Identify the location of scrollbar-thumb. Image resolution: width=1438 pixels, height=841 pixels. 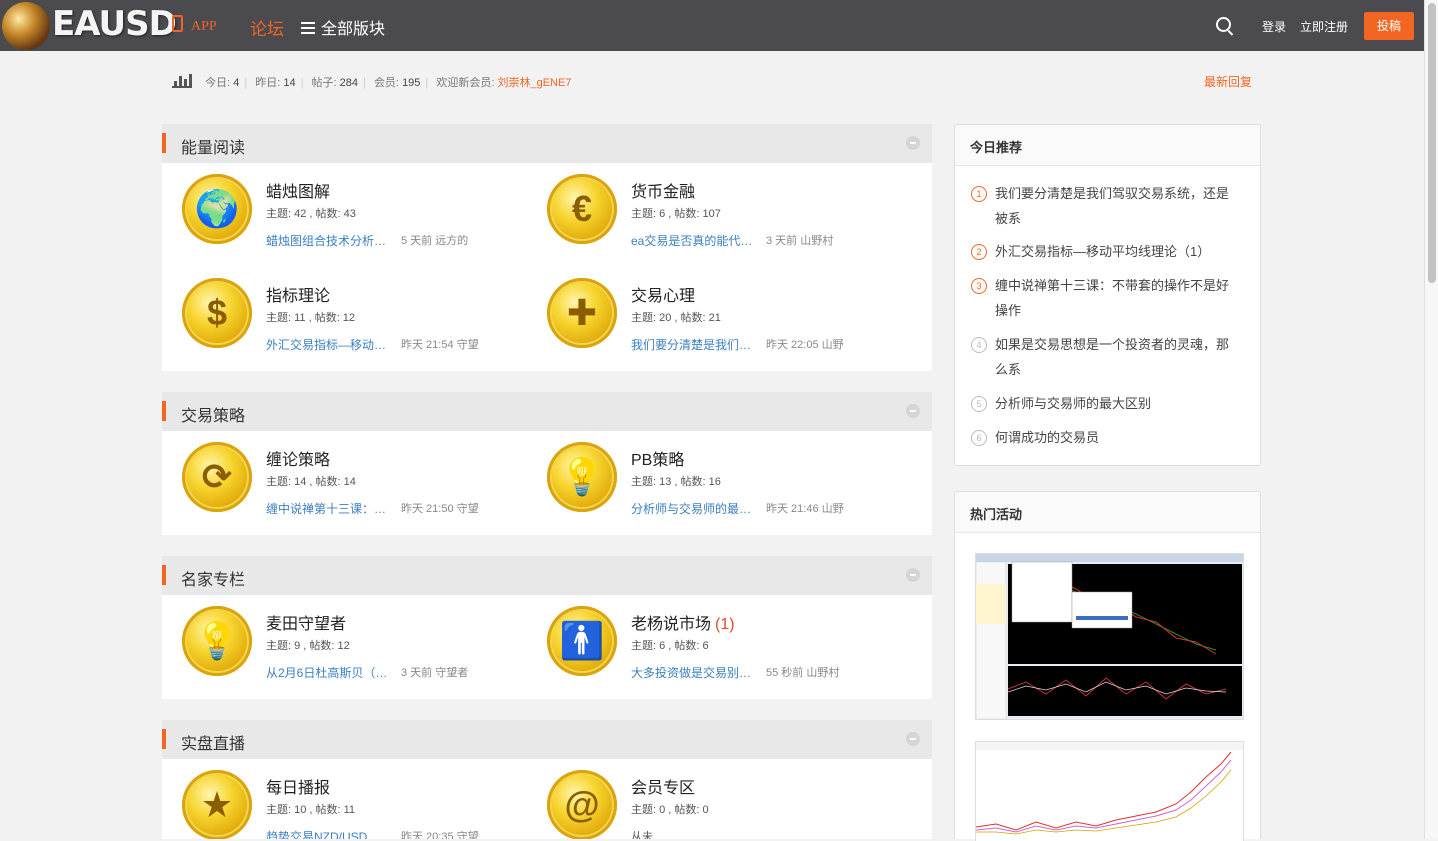
(1432, 143).